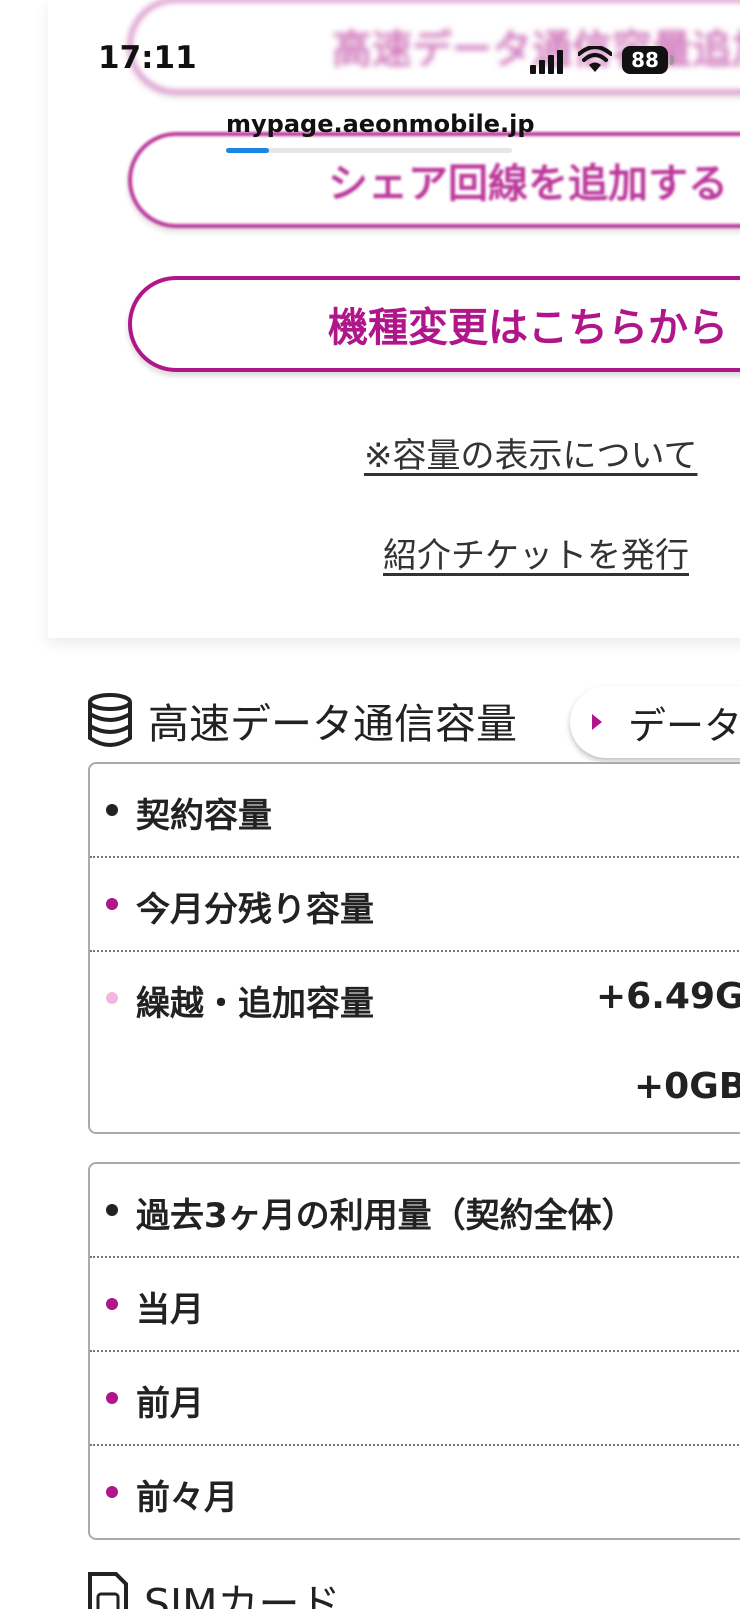 This screenshot has height=1609, width=740. Describe the element at coordinates (415, 1399) in the screenshot. I see `table-row: 前月` at that location.